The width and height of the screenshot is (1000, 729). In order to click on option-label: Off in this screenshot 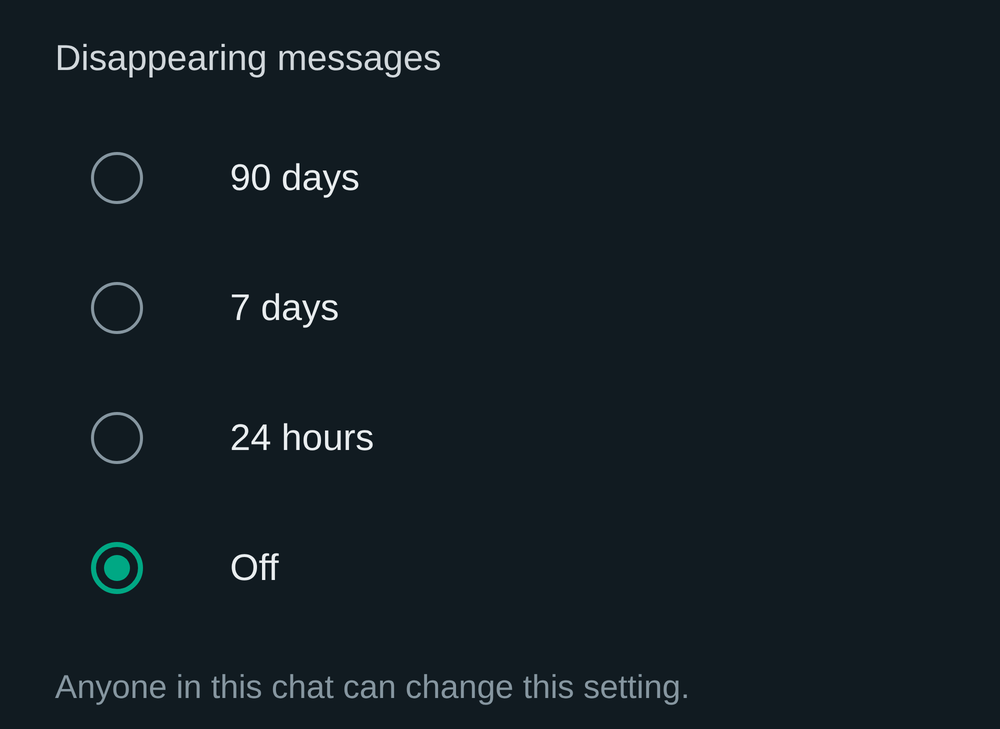, I will do `click(254, 568)`.